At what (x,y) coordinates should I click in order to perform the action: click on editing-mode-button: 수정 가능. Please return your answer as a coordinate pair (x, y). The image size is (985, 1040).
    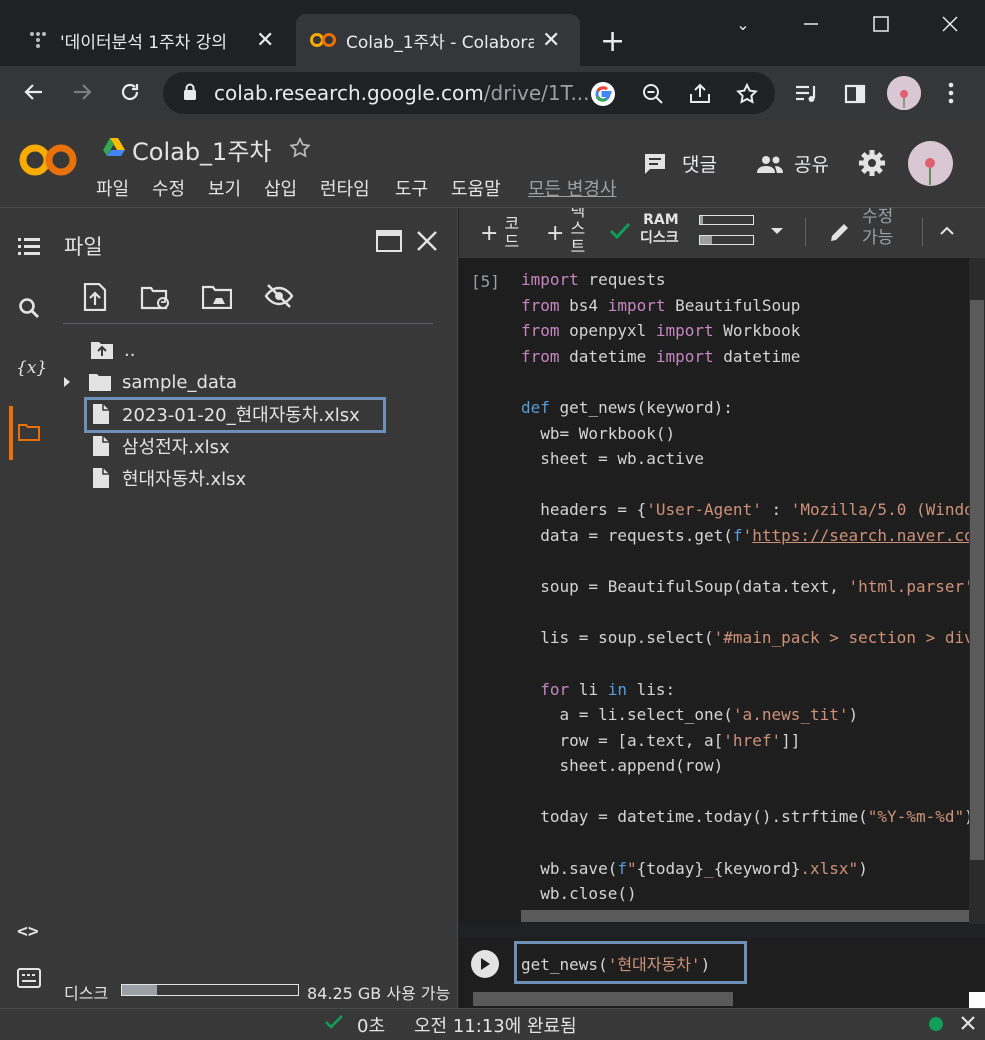
    Looking at the image, I should click on (877, 228).